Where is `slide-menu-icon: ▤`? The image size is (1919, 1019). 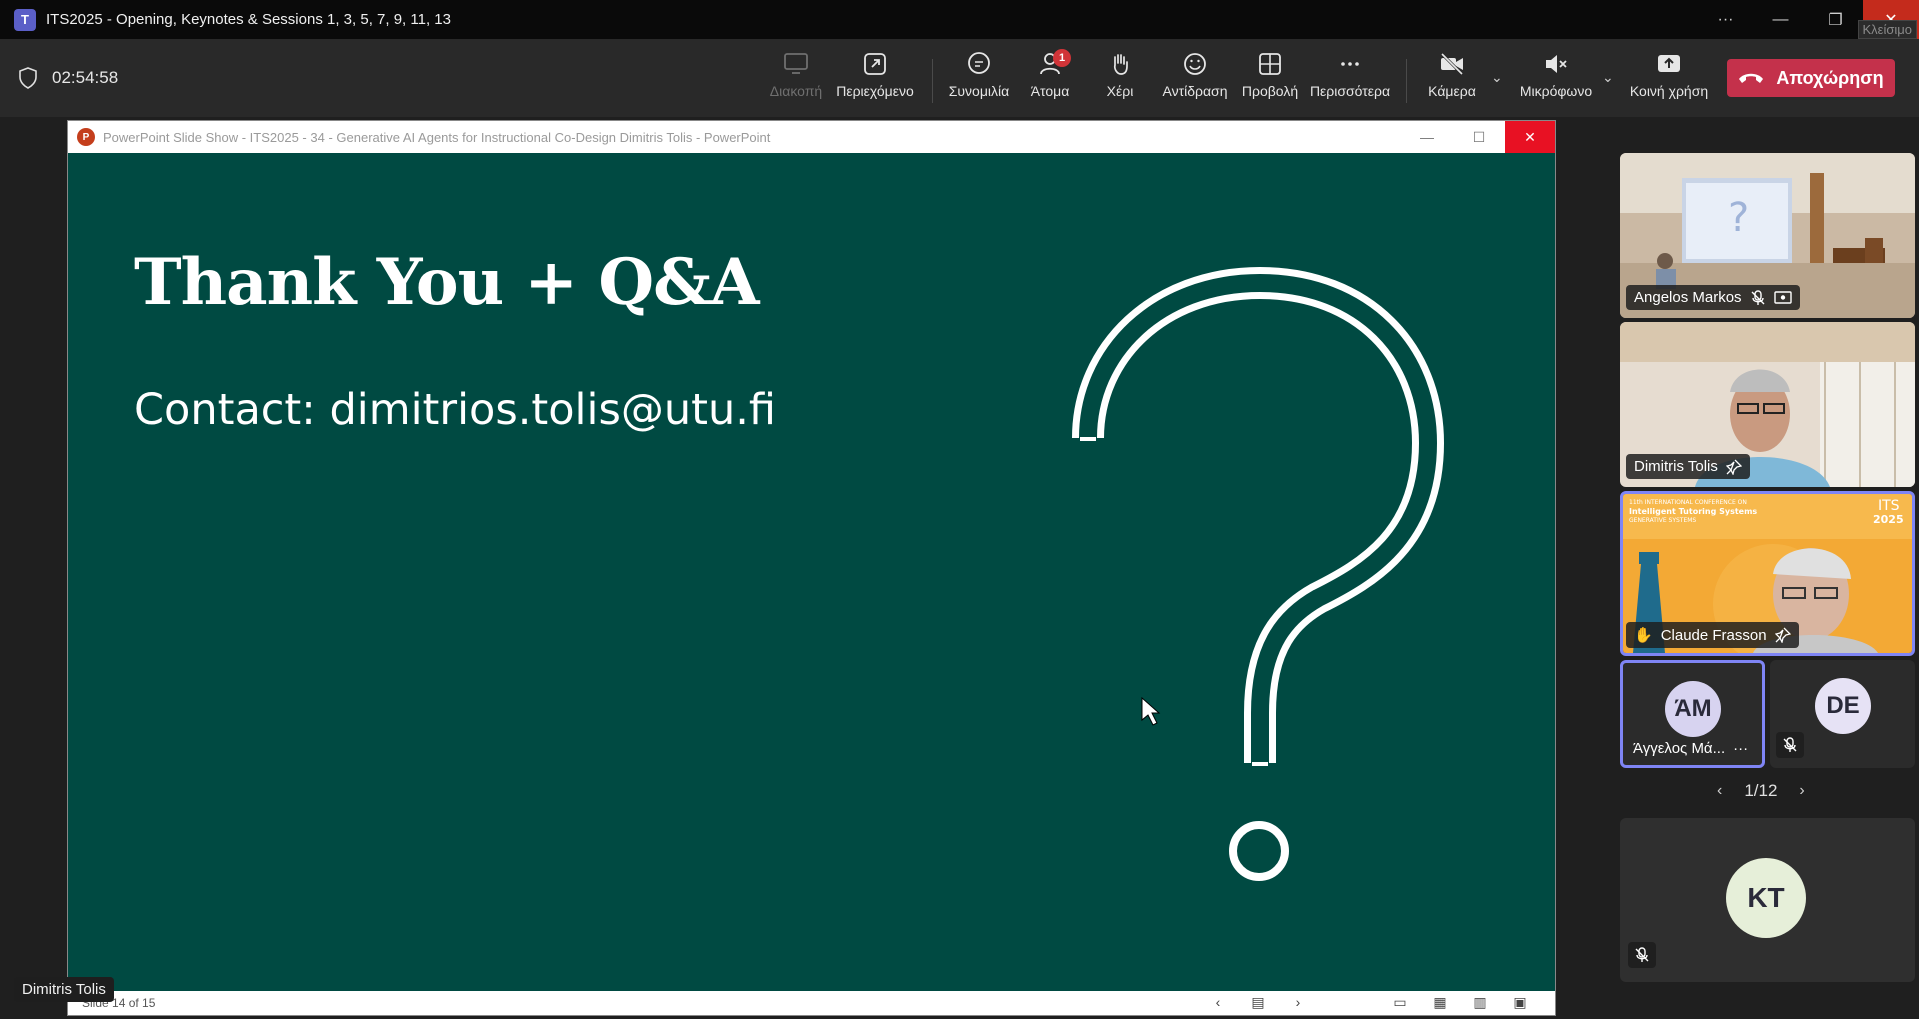
slide-menu-icon: ▤ is located at coordinates (1258, 1002).